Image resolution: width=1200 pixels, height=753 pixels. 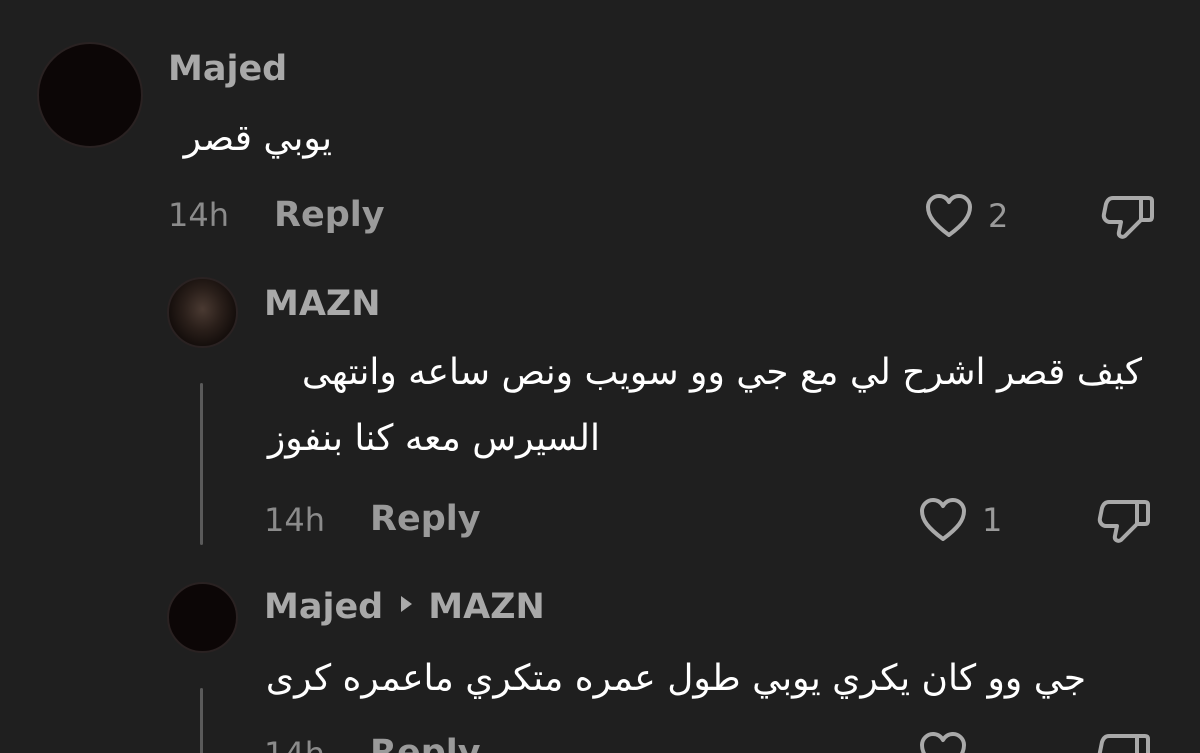 I want to click on reply-arrow-icon, so click(x=407, y=604).